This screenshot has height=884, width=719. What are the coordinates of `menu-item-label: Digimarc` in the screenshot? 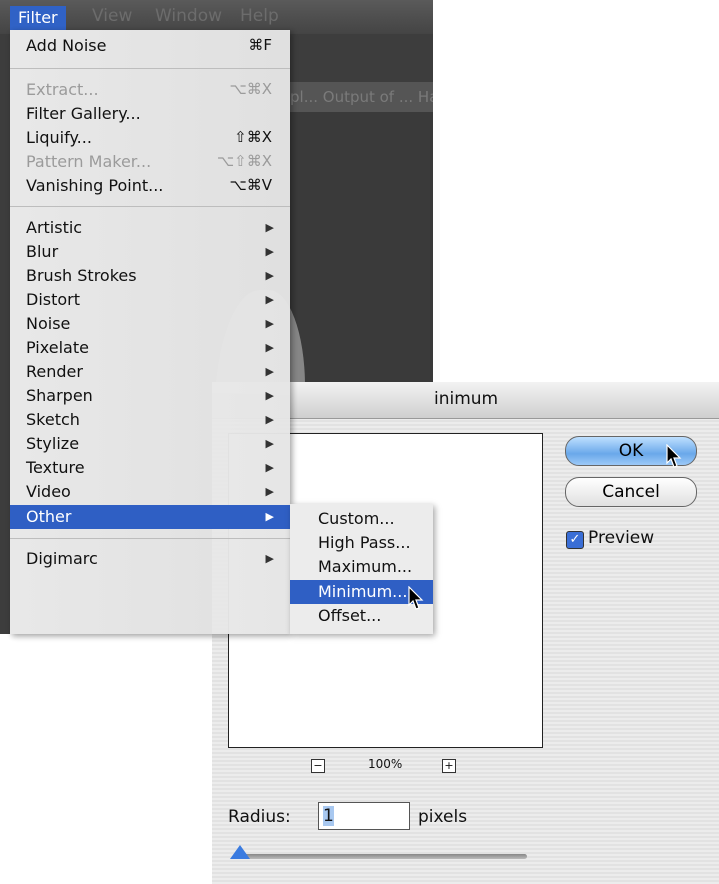 It's located at (62, 558).